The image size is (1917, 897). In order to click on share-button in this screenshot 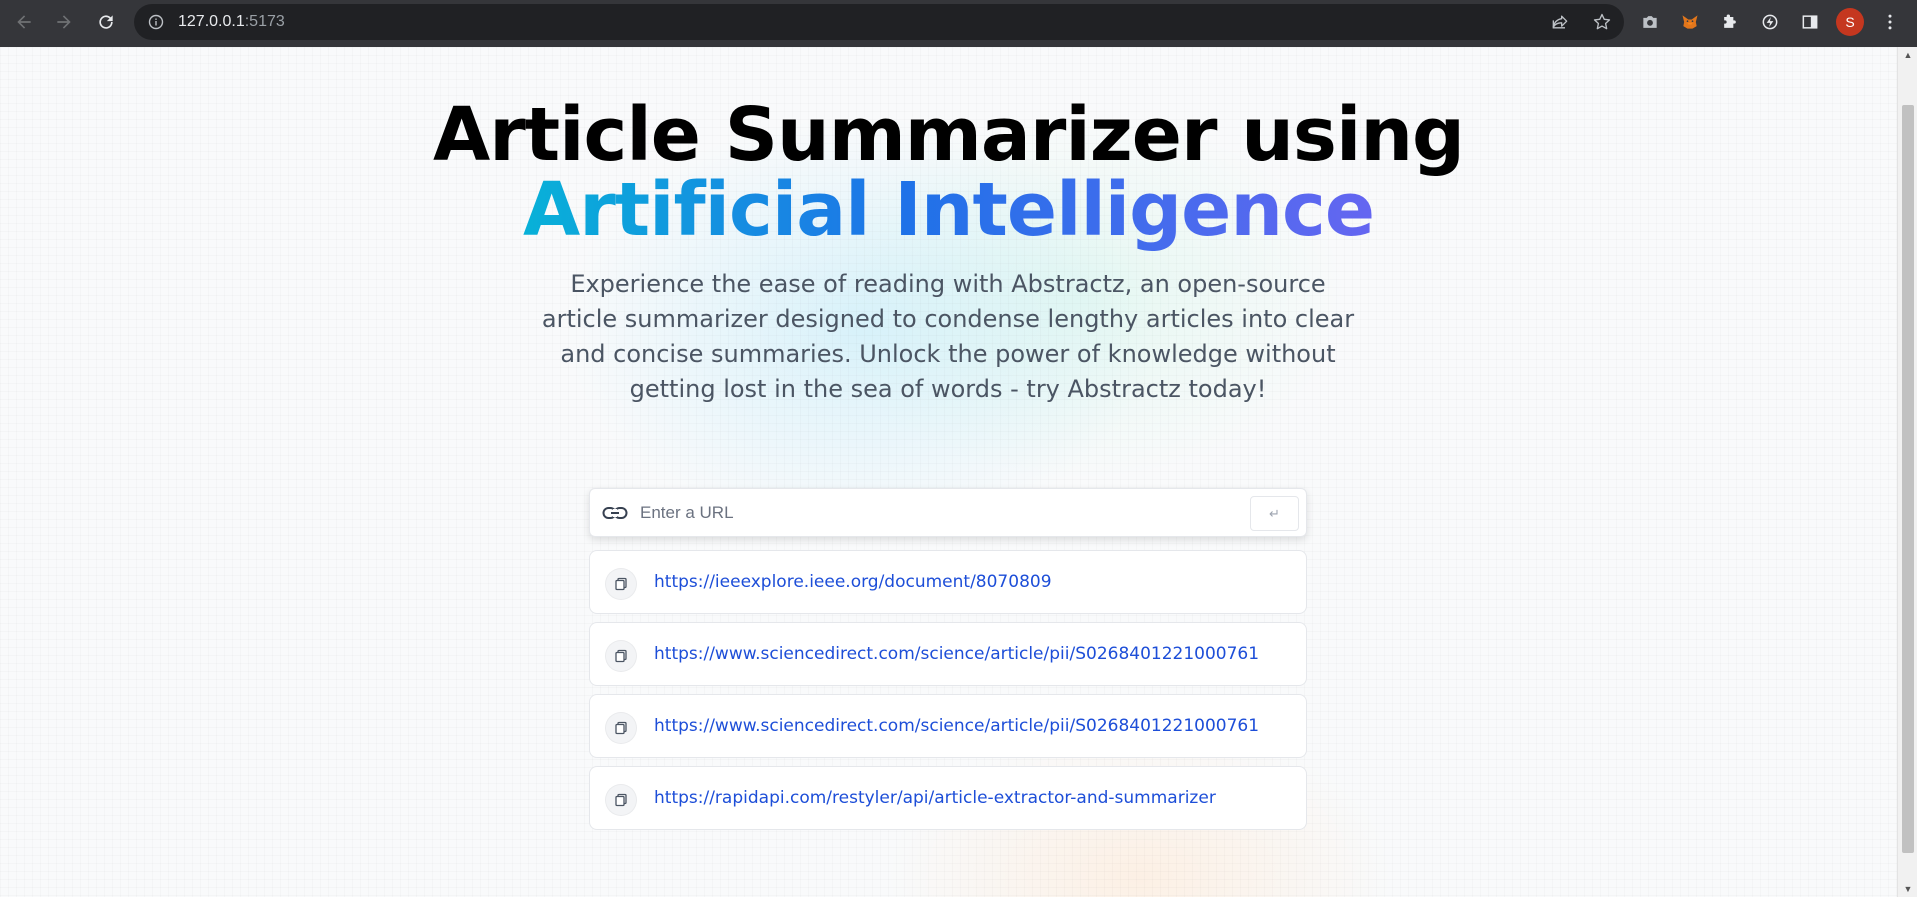, I will do `click(1560, 22)`.